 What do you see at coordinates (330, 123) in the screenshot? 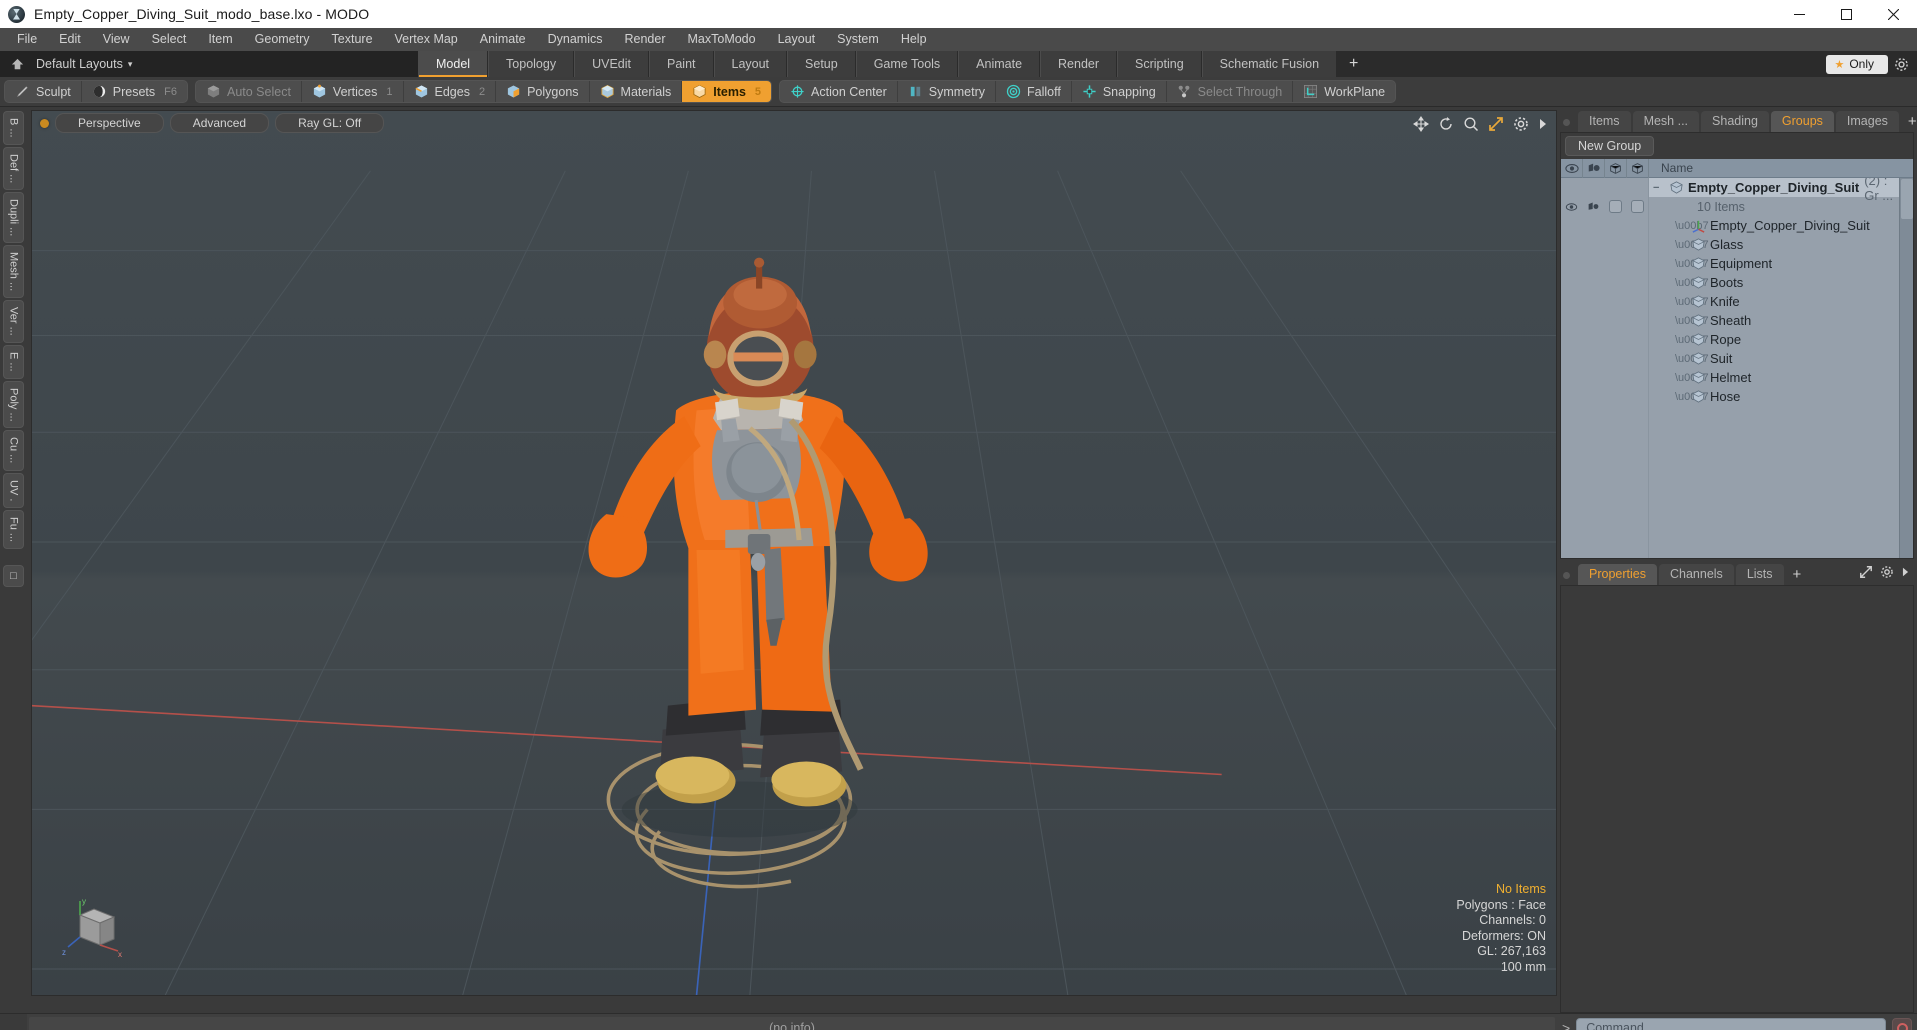
I see `viewport-raygl-button: Ray GL: Off` at bounding box center [330, 123].